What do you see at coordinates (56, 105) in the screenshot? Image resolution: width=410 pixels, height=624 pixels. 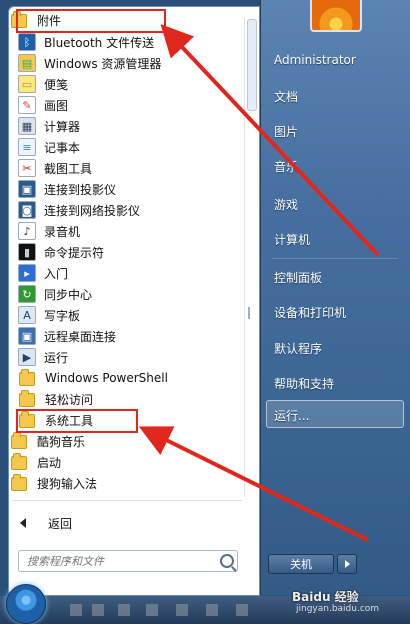 I see `program-label: 画图` at bounding box center [56, 105].